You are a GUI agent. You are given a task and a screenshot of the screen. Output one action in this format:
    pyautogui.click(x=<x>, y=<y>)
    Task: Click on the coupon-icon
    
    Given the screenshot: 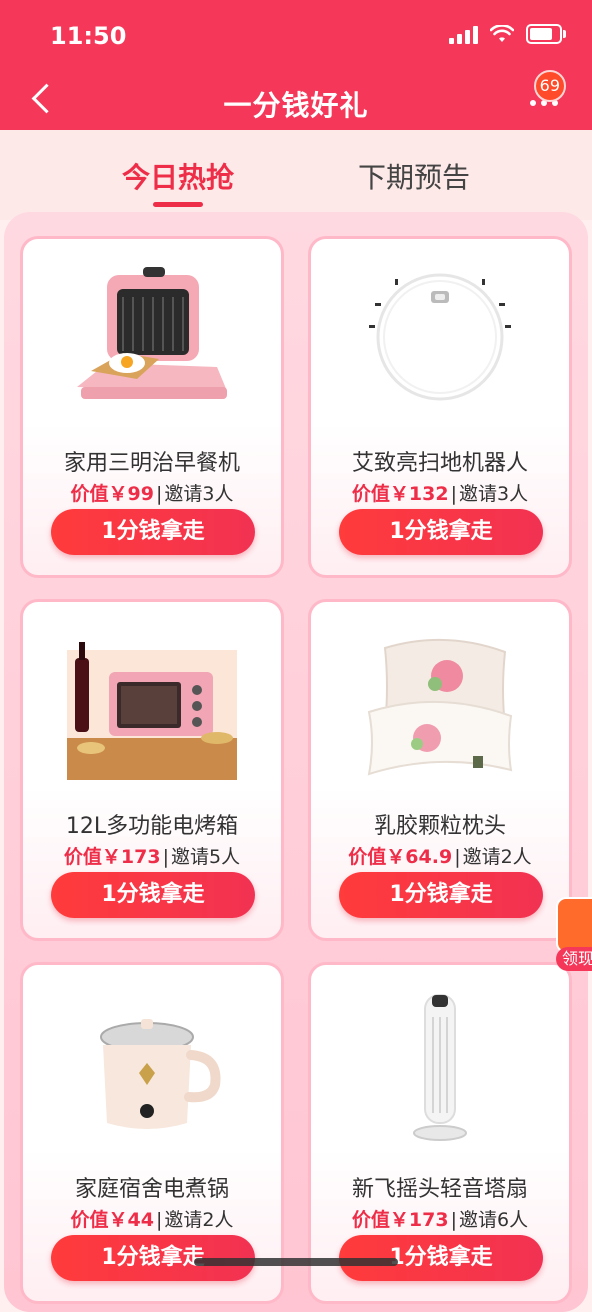 What is the action you would take?
    pyautogui.click(x=574, y=925)
    